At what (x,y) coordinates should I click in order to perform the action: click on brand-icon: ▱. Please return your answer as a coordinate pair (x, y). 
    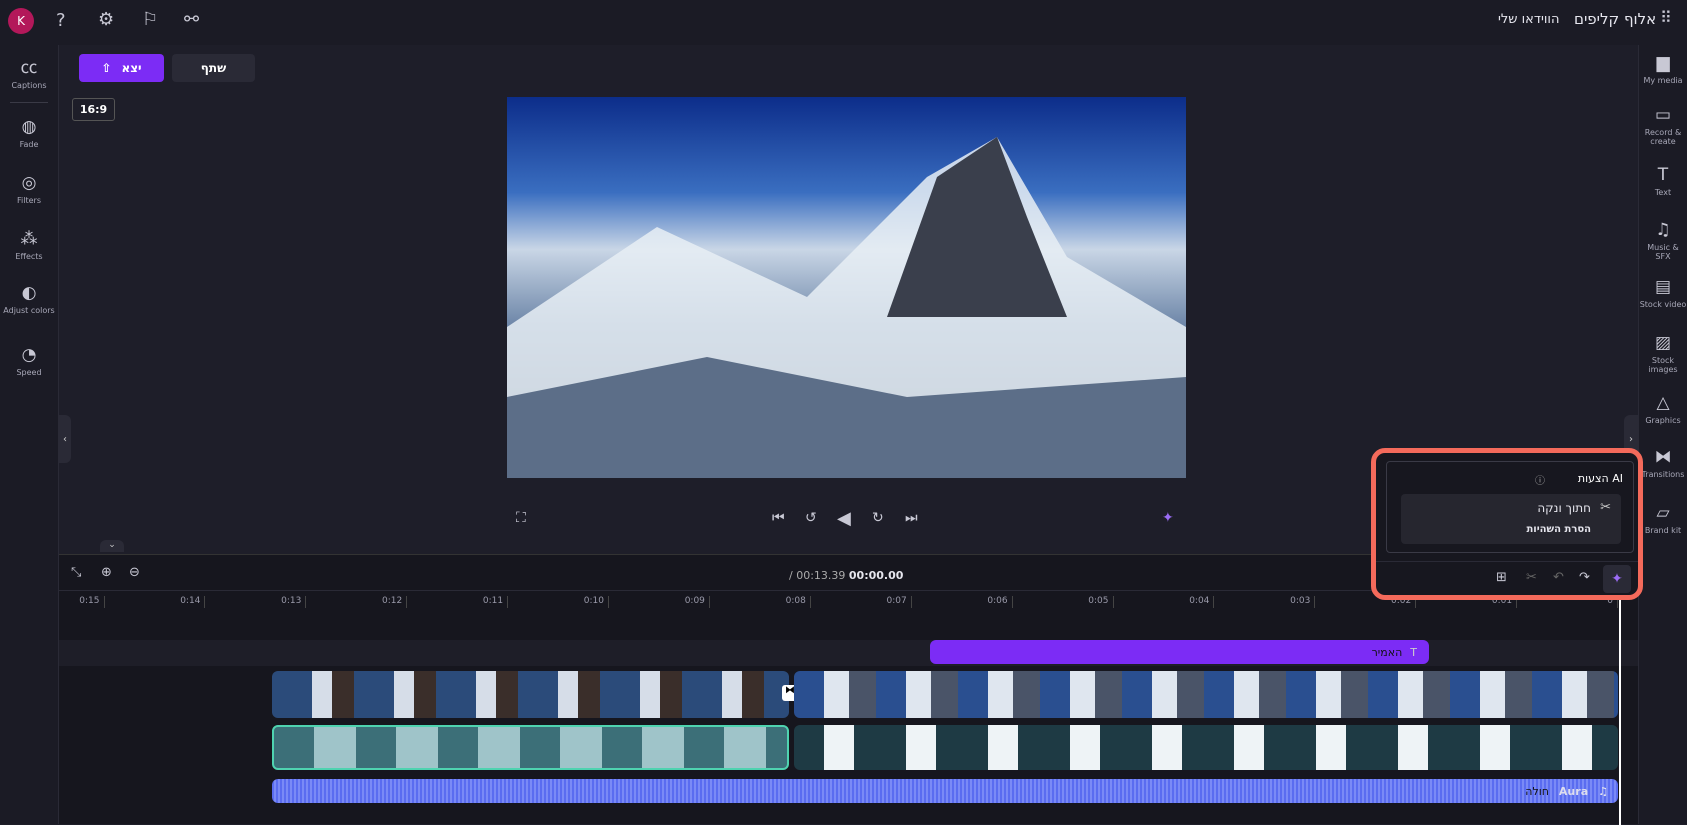
    Looking at the image, I should click on (1663, 513).